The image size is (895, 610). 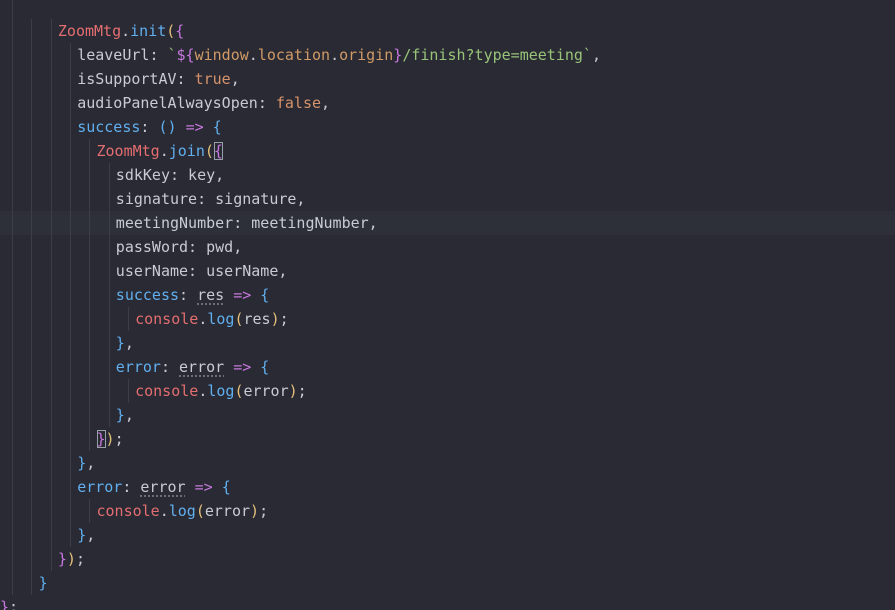 What do you see at coordinates (447, 127) in the screenshot?
I see `code-line: success: () => {` at bounding box center [447, 127].